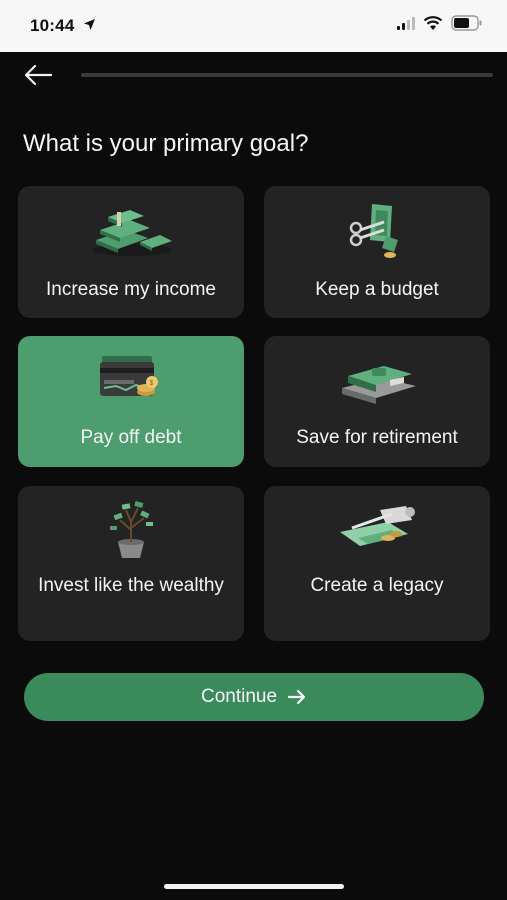 This screenshot has width=507, height=900. What do you see at coordinates (373, 231) in the screenshot?
I see `scissors-cash-icon` at bounding box center [373, 231].